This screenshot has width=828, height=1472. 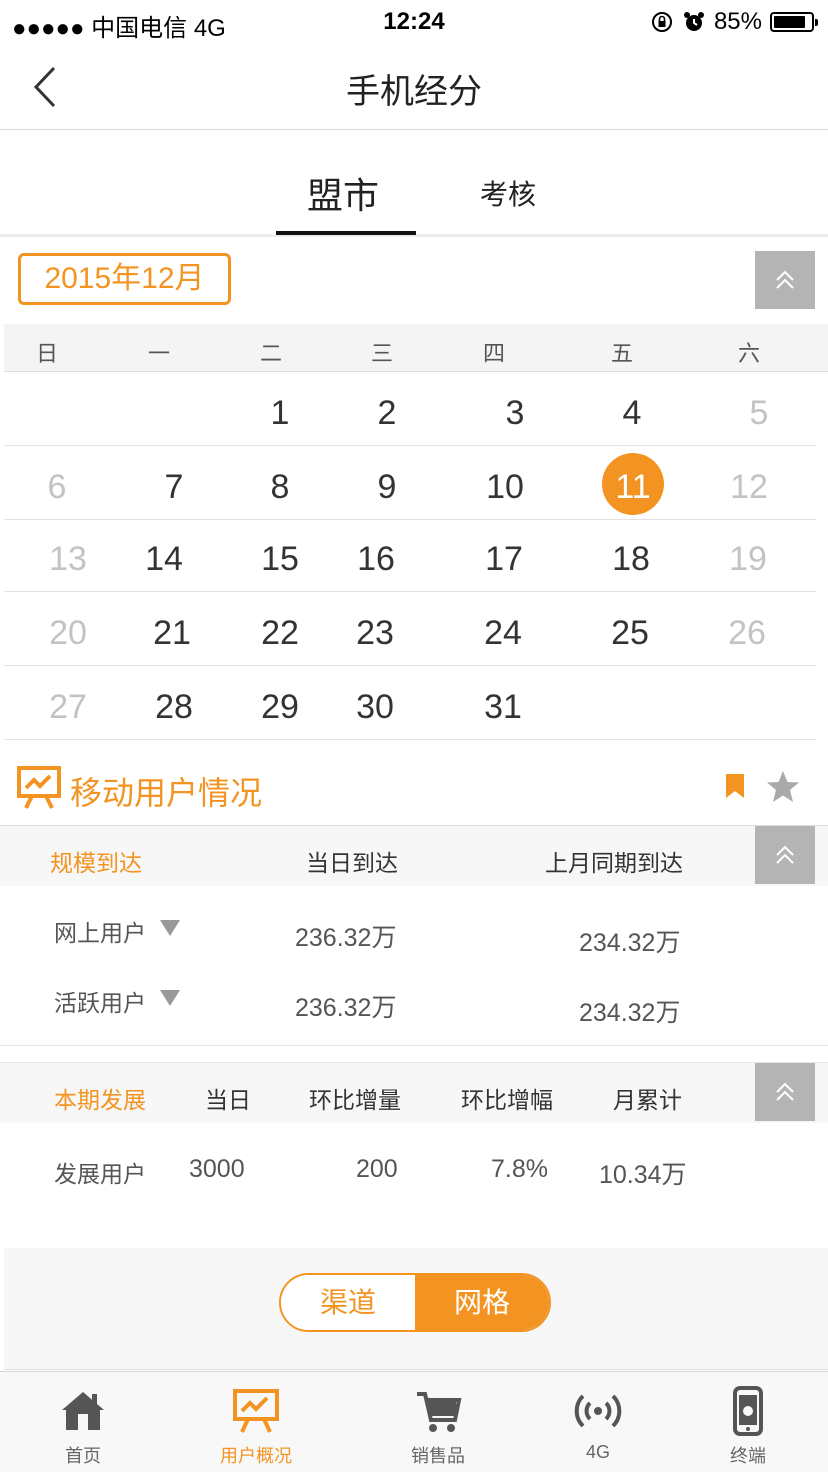 What do you see at coordinates (280, 413) in the screenshot?
I see `calendar-day: 1` at bounding box center [280, 413].